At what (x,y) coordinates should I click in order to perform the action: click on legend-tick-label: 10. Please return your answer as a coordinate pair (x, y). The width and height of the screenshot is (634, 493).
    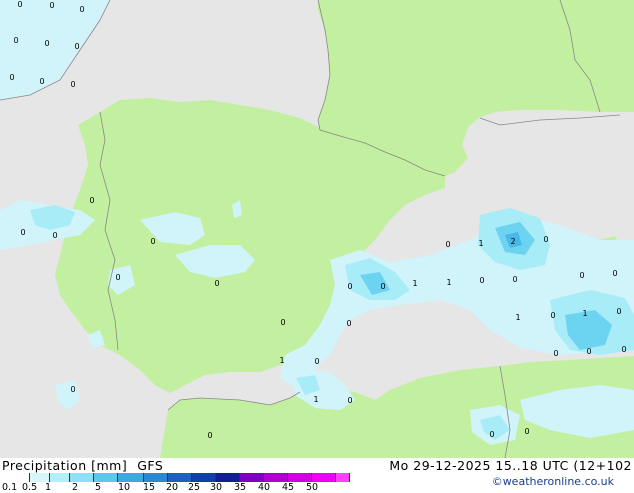
    Looking at the image, I should click on (124, 487).